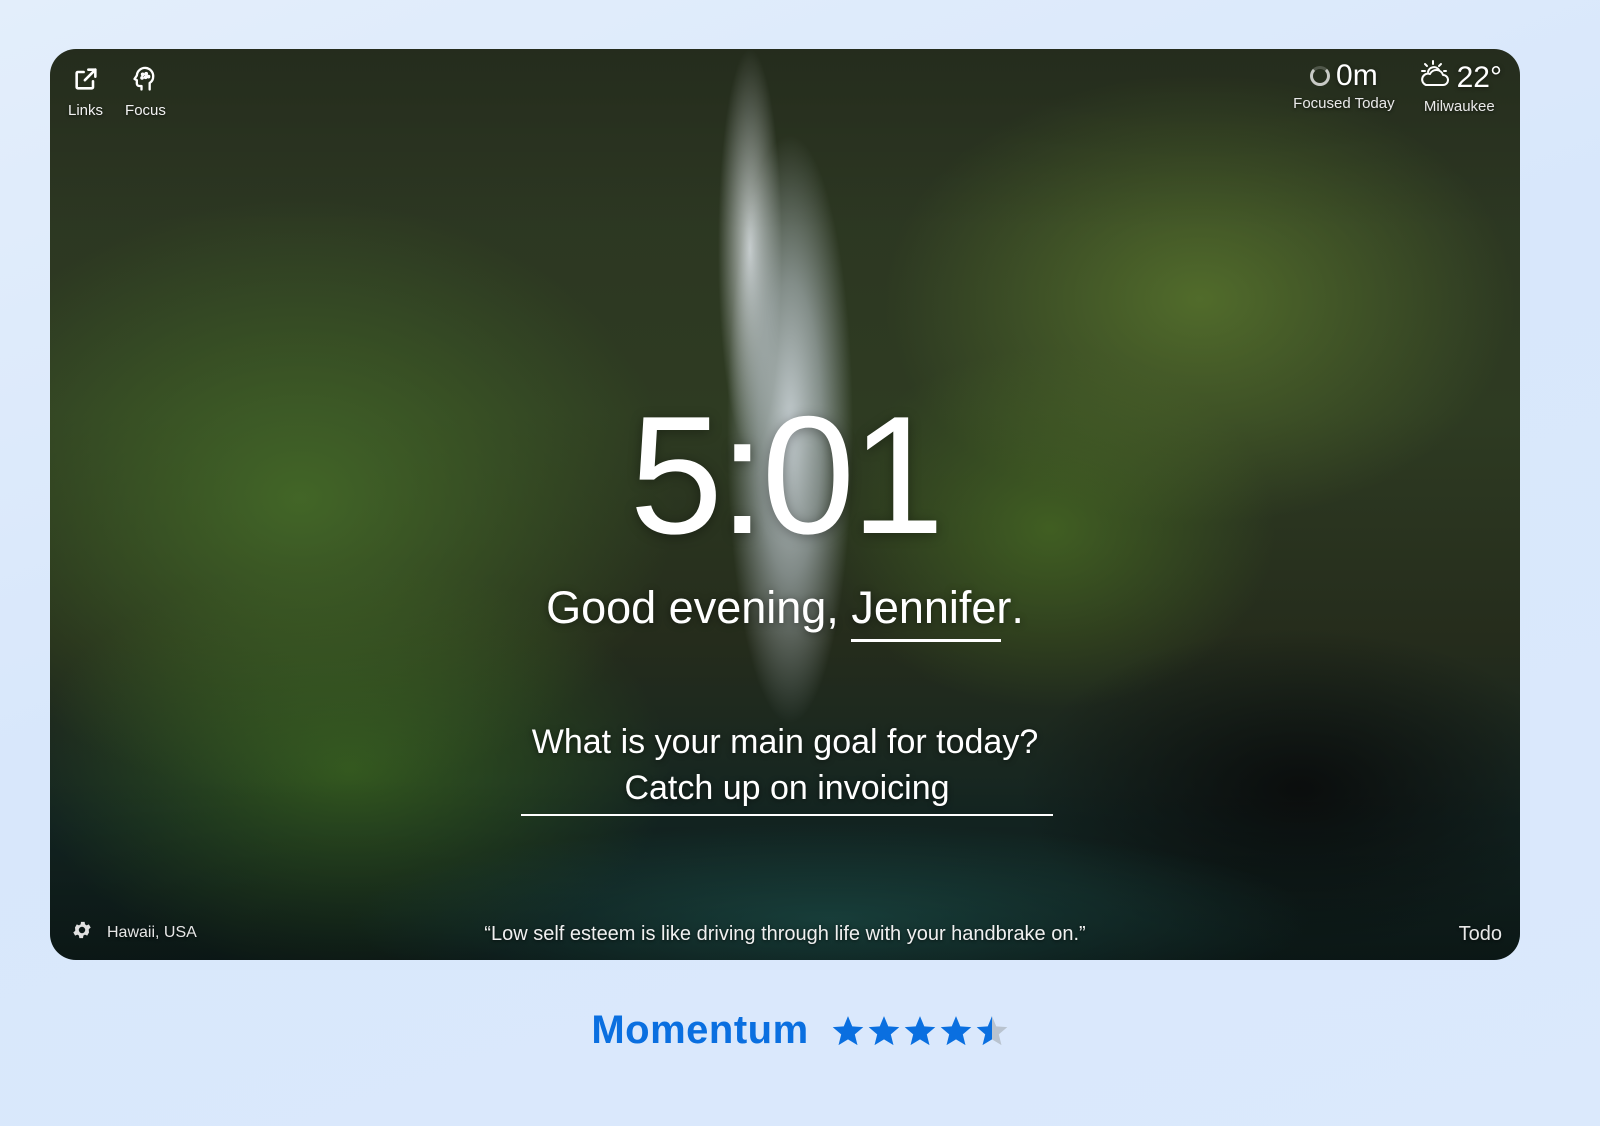 The width and height of the screenshot is (1600, 1126). Describe the element at coordinates (785, 742) in the screenshot. I see `main-goal-question: What is your main goal for today?` at that location.